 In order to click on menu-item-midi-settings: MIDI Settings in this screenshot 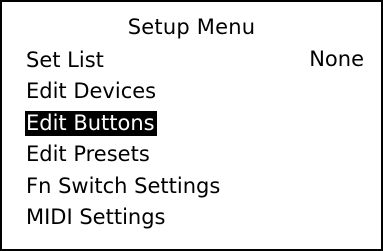, I will do `click(195, 218)`.